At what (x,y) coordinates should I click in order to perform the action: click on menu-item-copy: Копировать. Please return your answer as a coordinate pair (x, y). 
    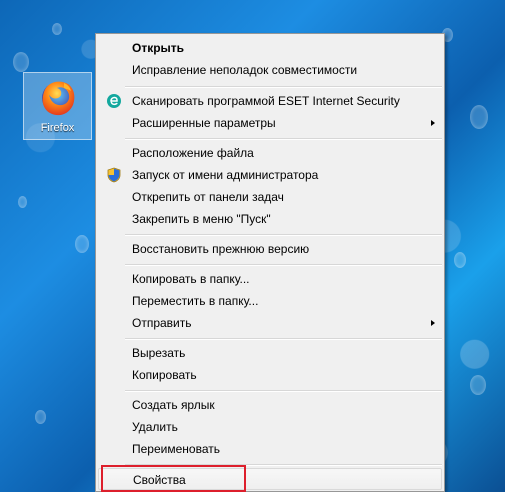
    Looking at the image, I should click on (270, 375).